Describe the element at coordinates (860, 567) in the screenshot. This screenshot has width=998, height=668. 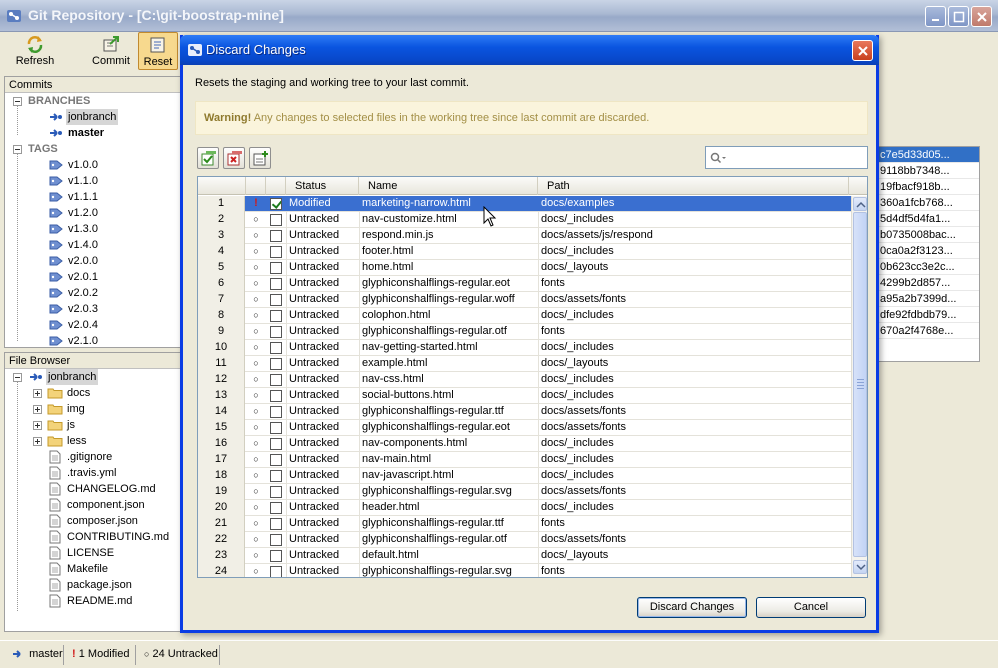
I see `scroll-down-button` at that location.